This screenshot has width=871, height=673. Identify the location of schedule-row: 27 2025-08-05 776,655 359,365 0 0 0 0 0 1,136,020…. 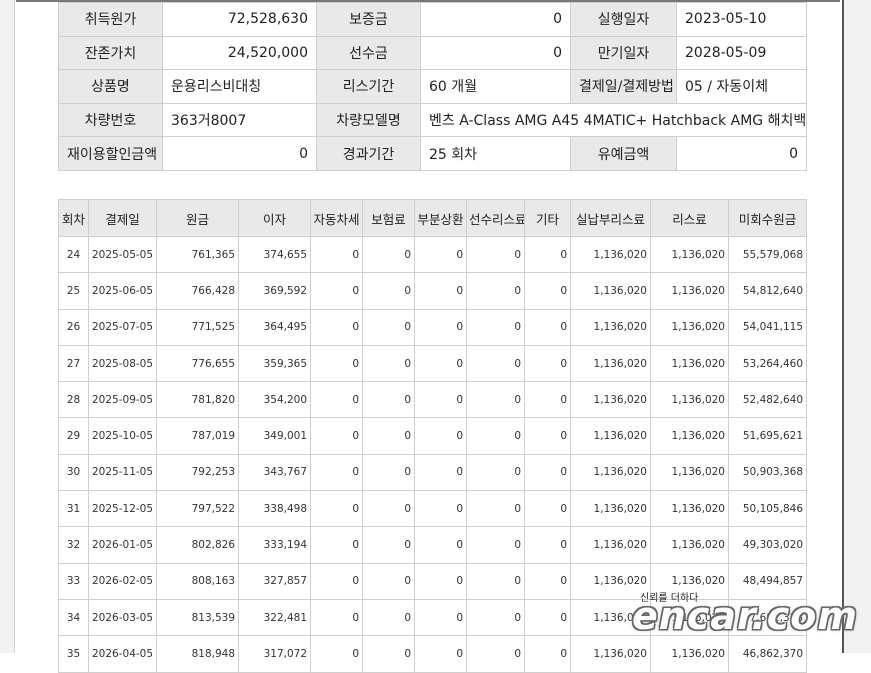
(432, 363).